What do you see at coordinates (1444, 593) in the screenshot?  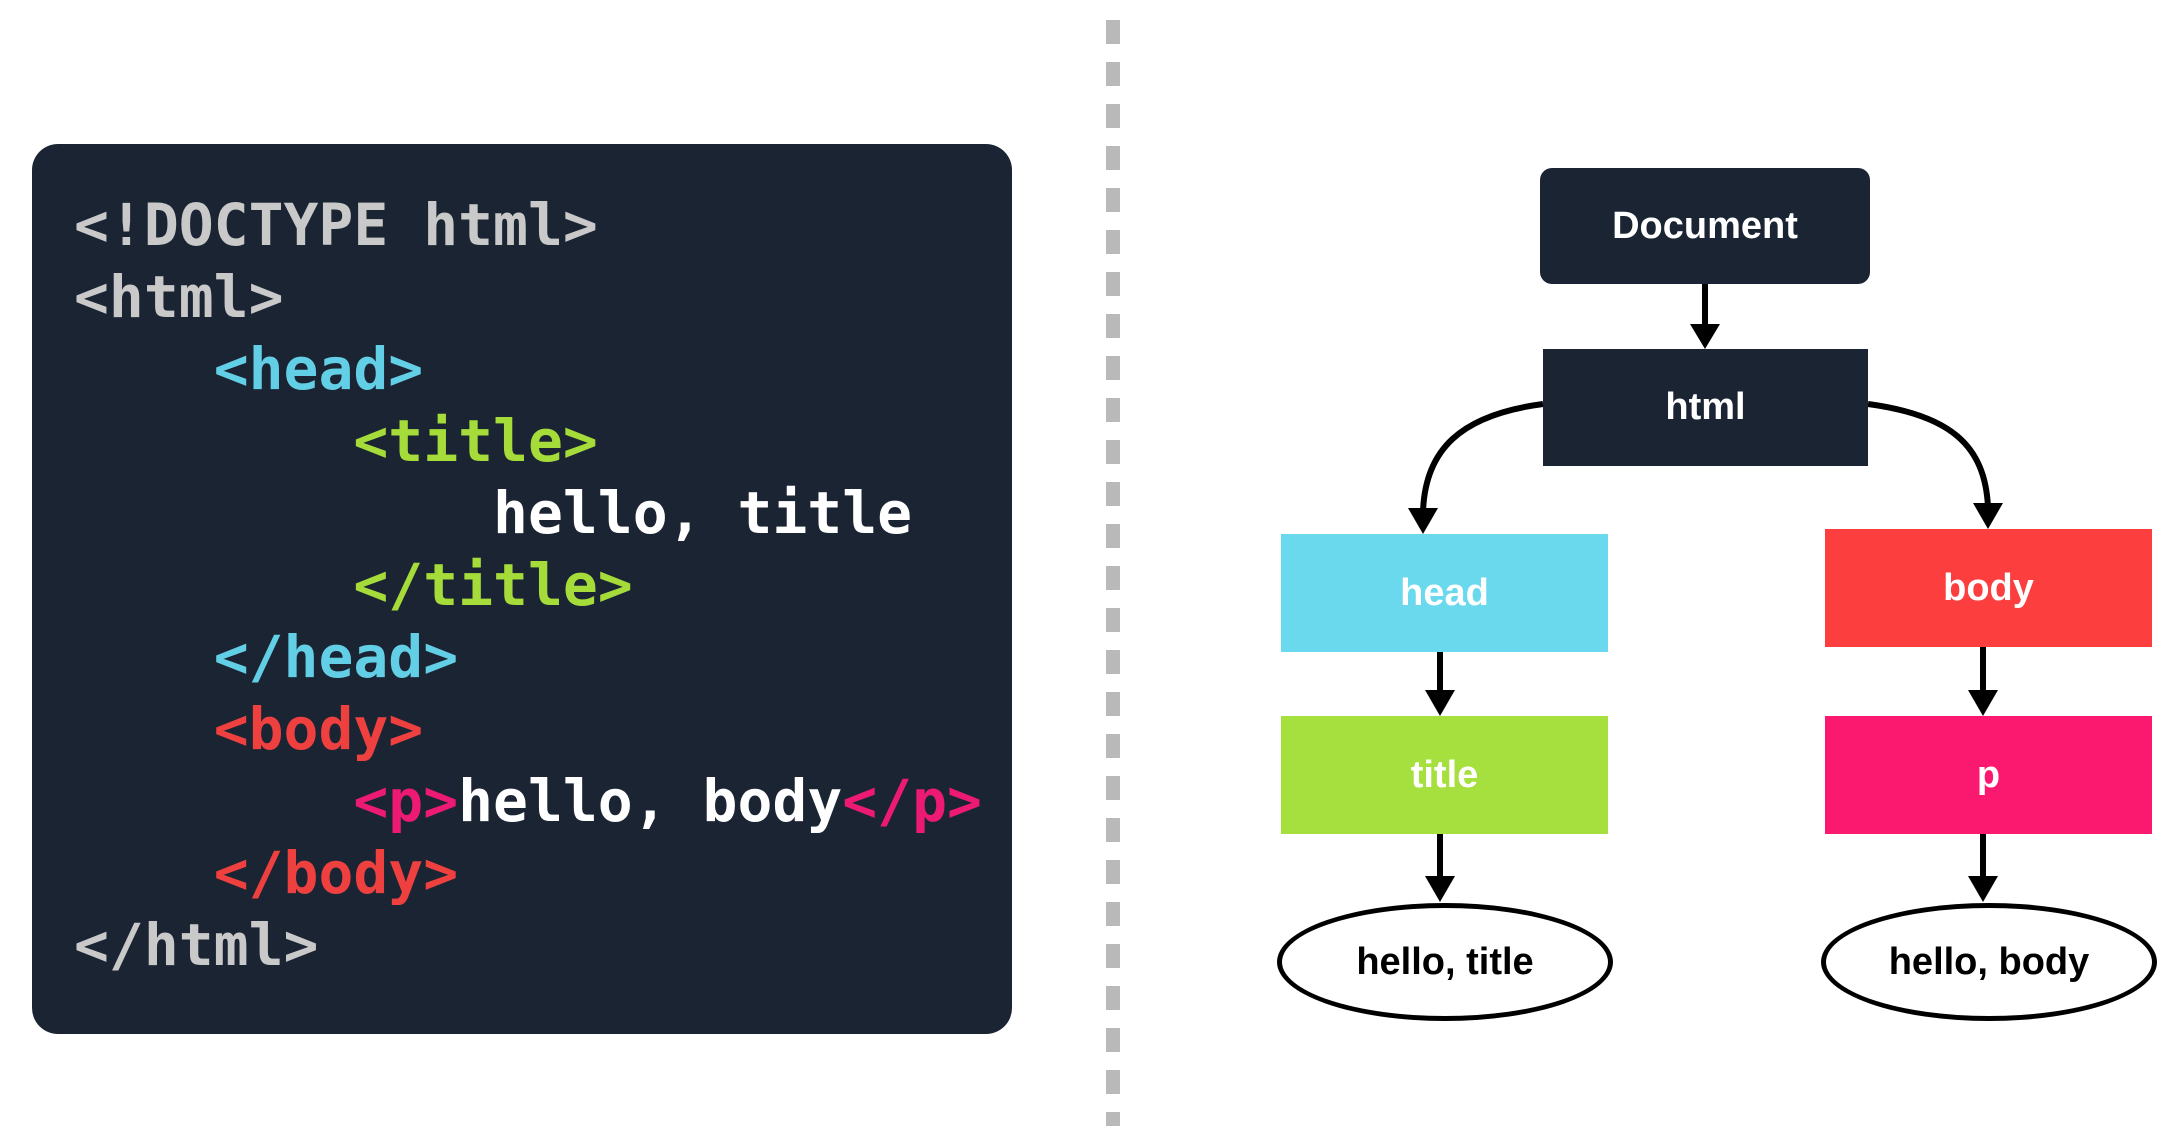 I see `node-head: head` at bounding box center [1444, 593].